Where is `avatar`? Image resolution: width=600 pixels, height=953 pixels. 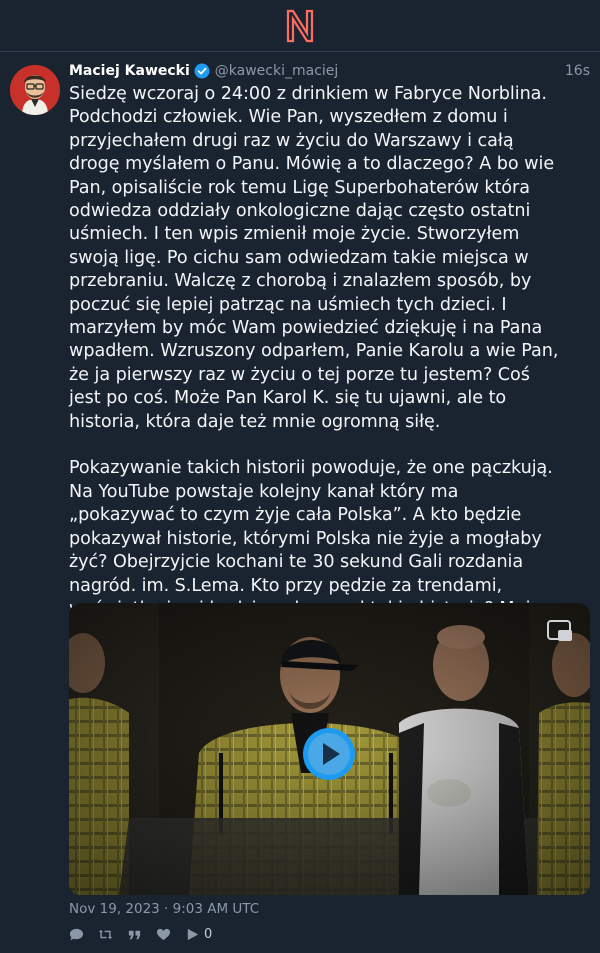
avatar is located at coordinates (35, 90).